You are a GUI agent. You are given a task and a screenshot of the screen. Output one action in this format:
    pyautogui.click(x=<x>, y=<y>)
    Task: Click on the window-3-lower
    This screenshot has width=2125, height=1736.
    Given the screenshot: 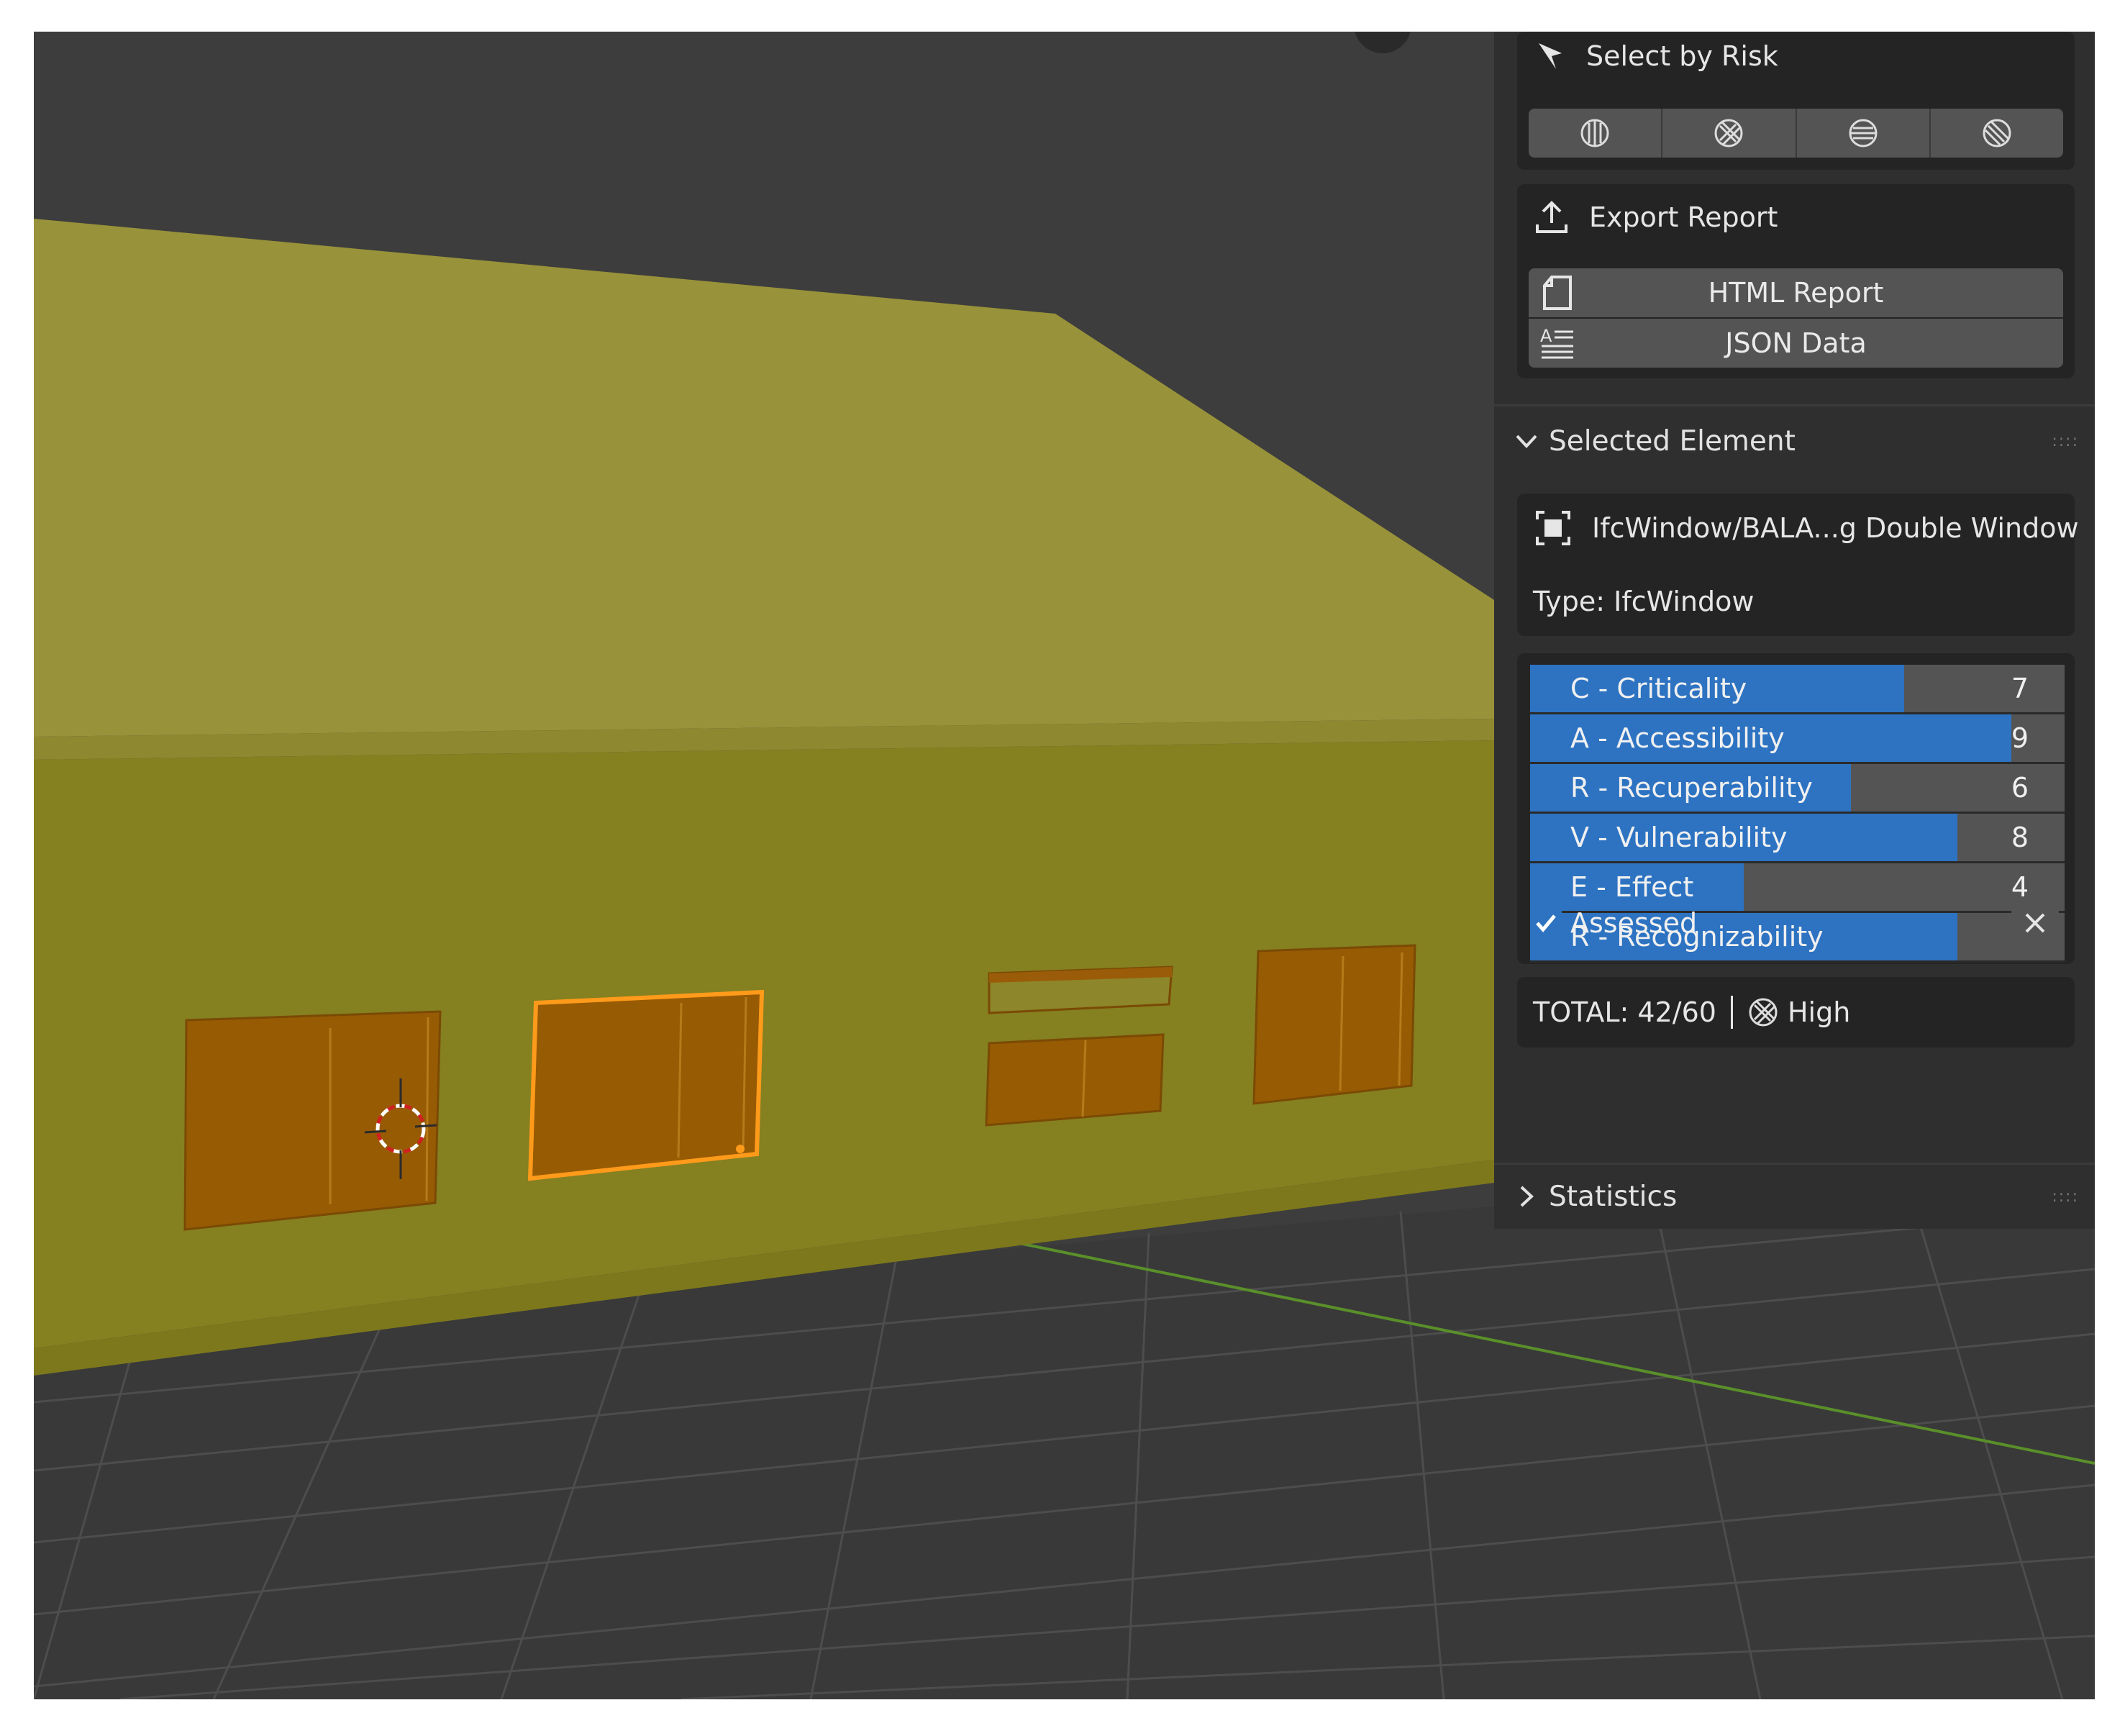 What is the action you would take?
    pyautogui.click(x=1075, y=1080)
    